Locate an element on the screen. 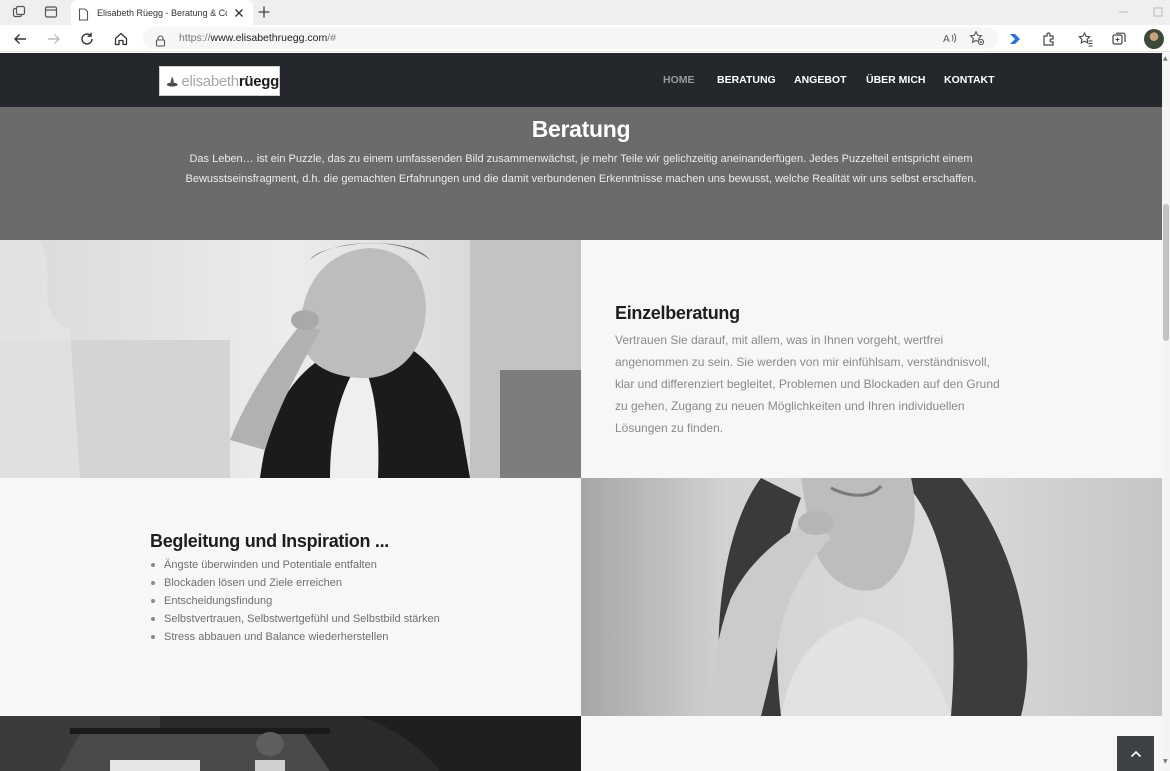 The height and width of the screenshot is (771, 1170). profile-avatar is located at coordinates (1154, 39).